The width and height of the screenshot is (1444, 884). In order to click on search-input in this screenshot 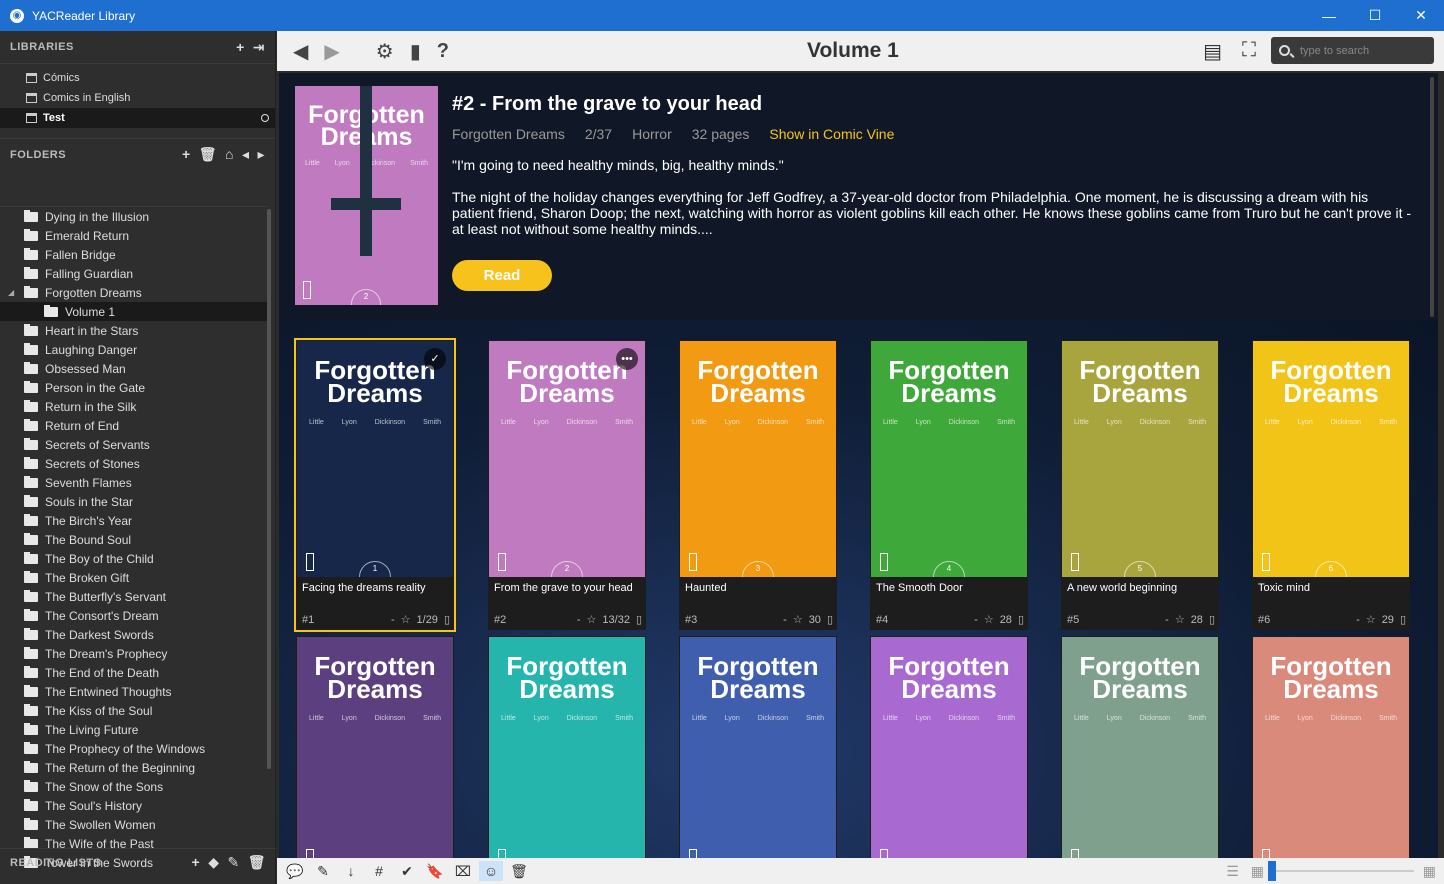, I will do `click(1360, 50)`.